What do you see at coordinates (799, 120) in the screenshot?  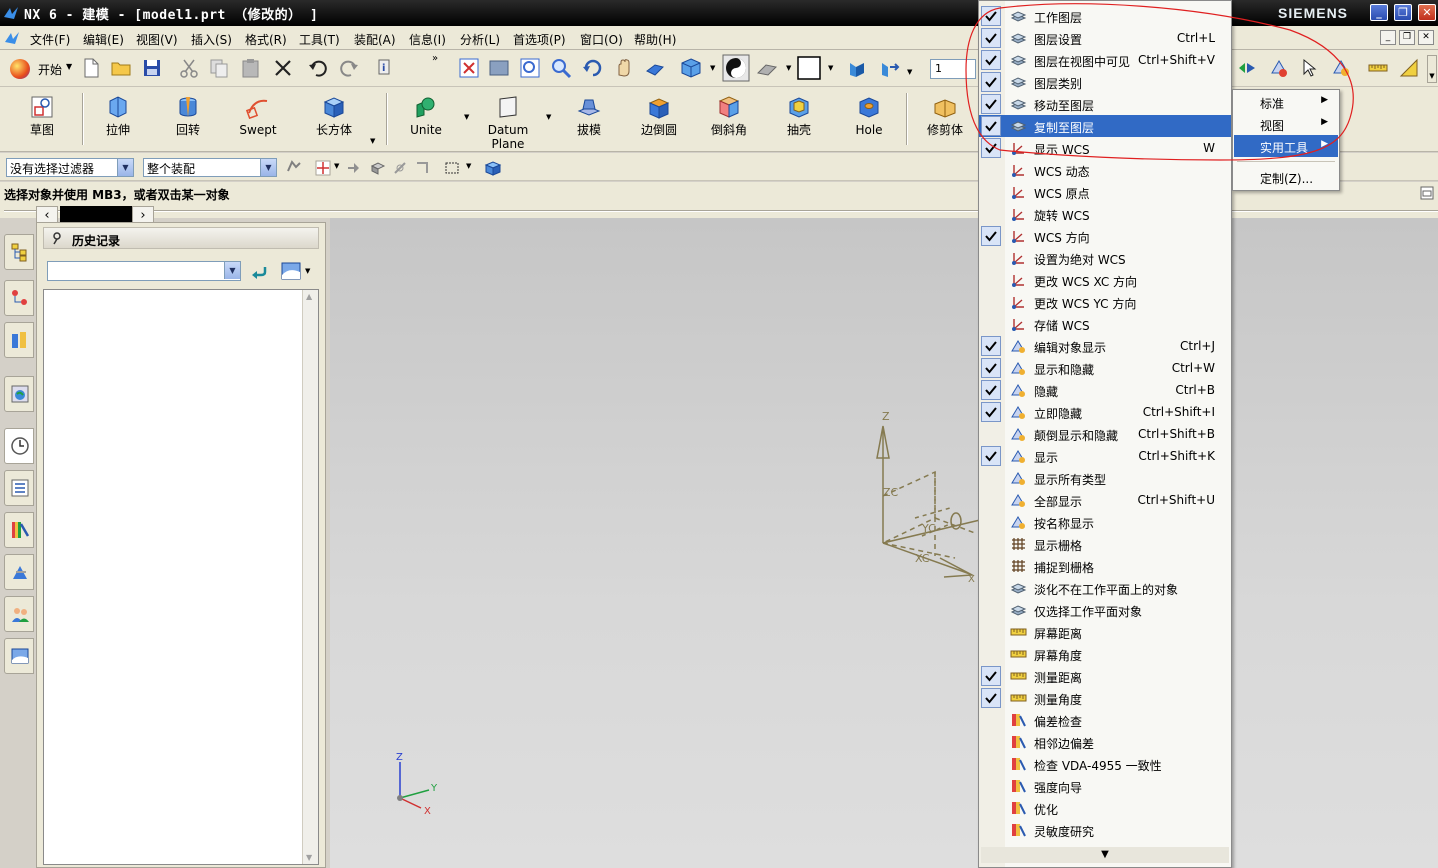 I see `shell-button: 抽壳` at bounding box center [799, 120].